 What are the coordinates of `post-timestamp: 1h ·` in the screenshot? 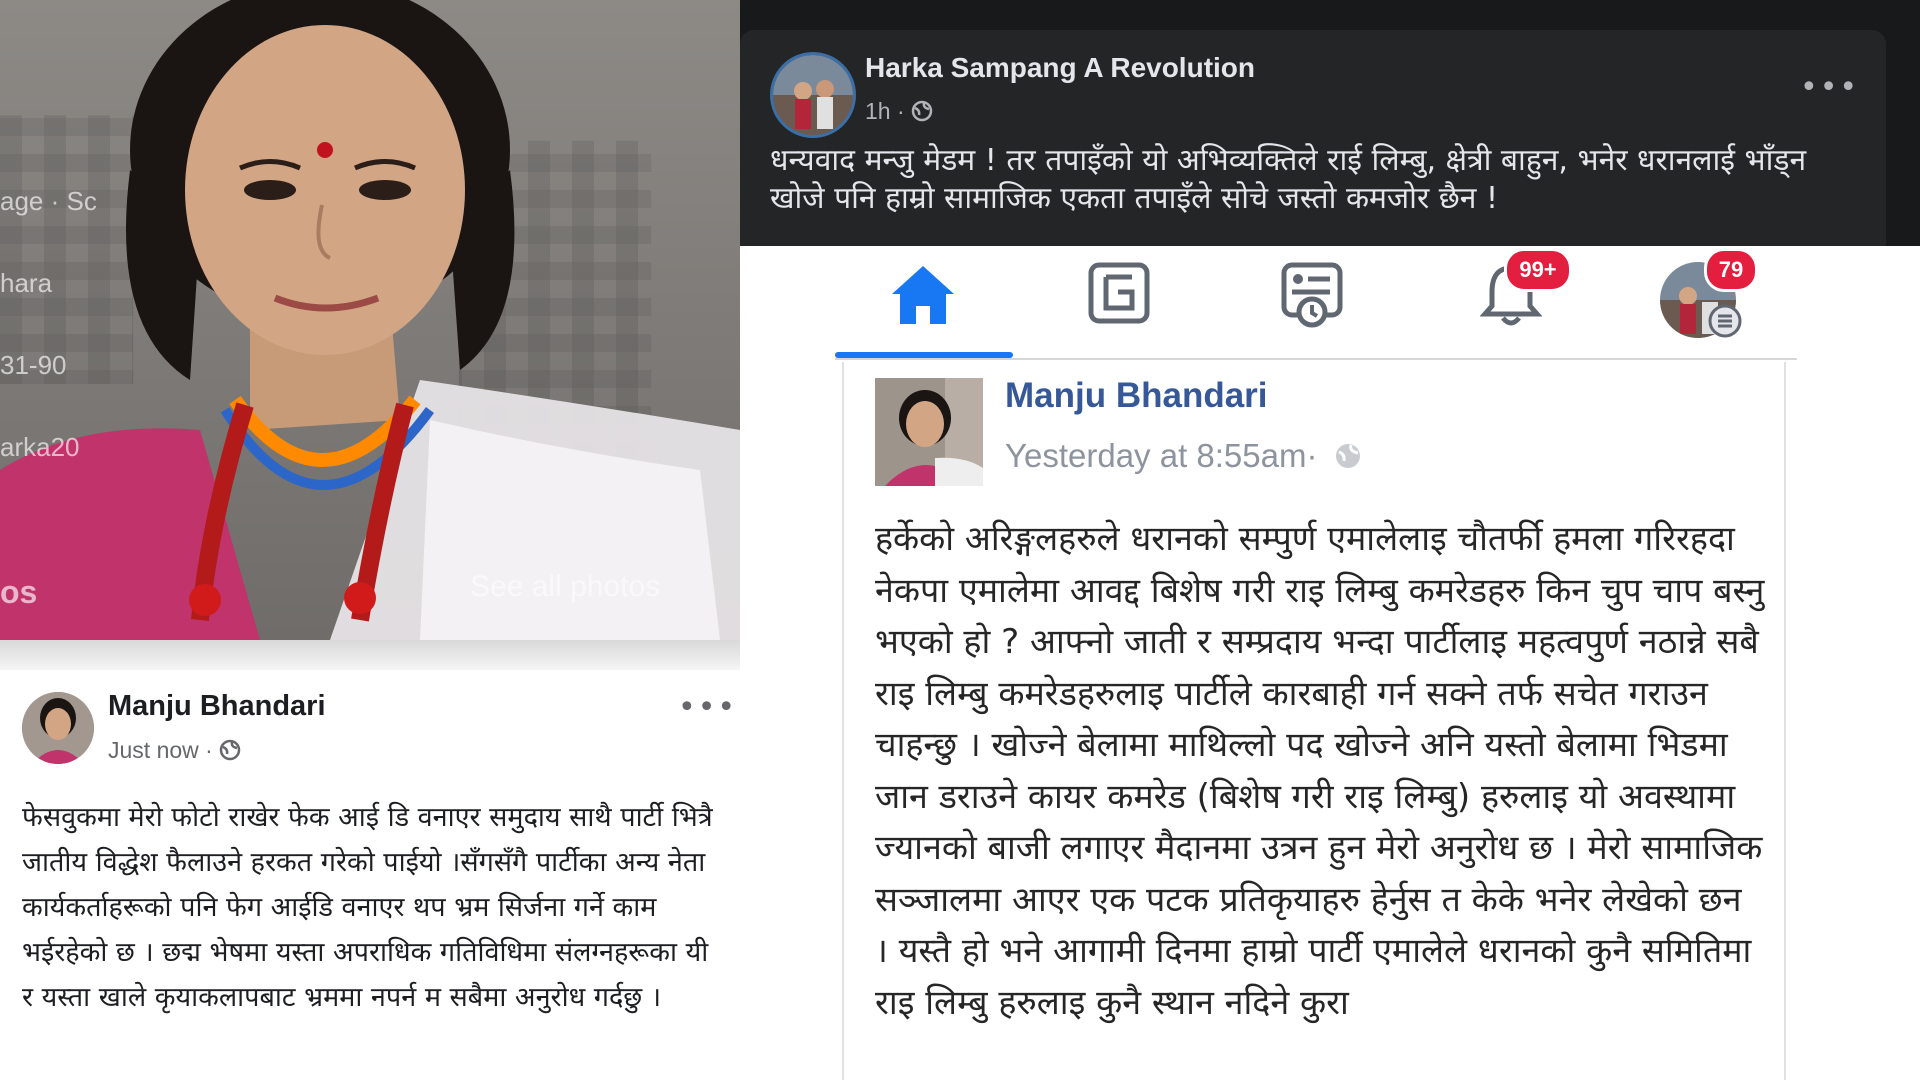 It's located at (899, 113).